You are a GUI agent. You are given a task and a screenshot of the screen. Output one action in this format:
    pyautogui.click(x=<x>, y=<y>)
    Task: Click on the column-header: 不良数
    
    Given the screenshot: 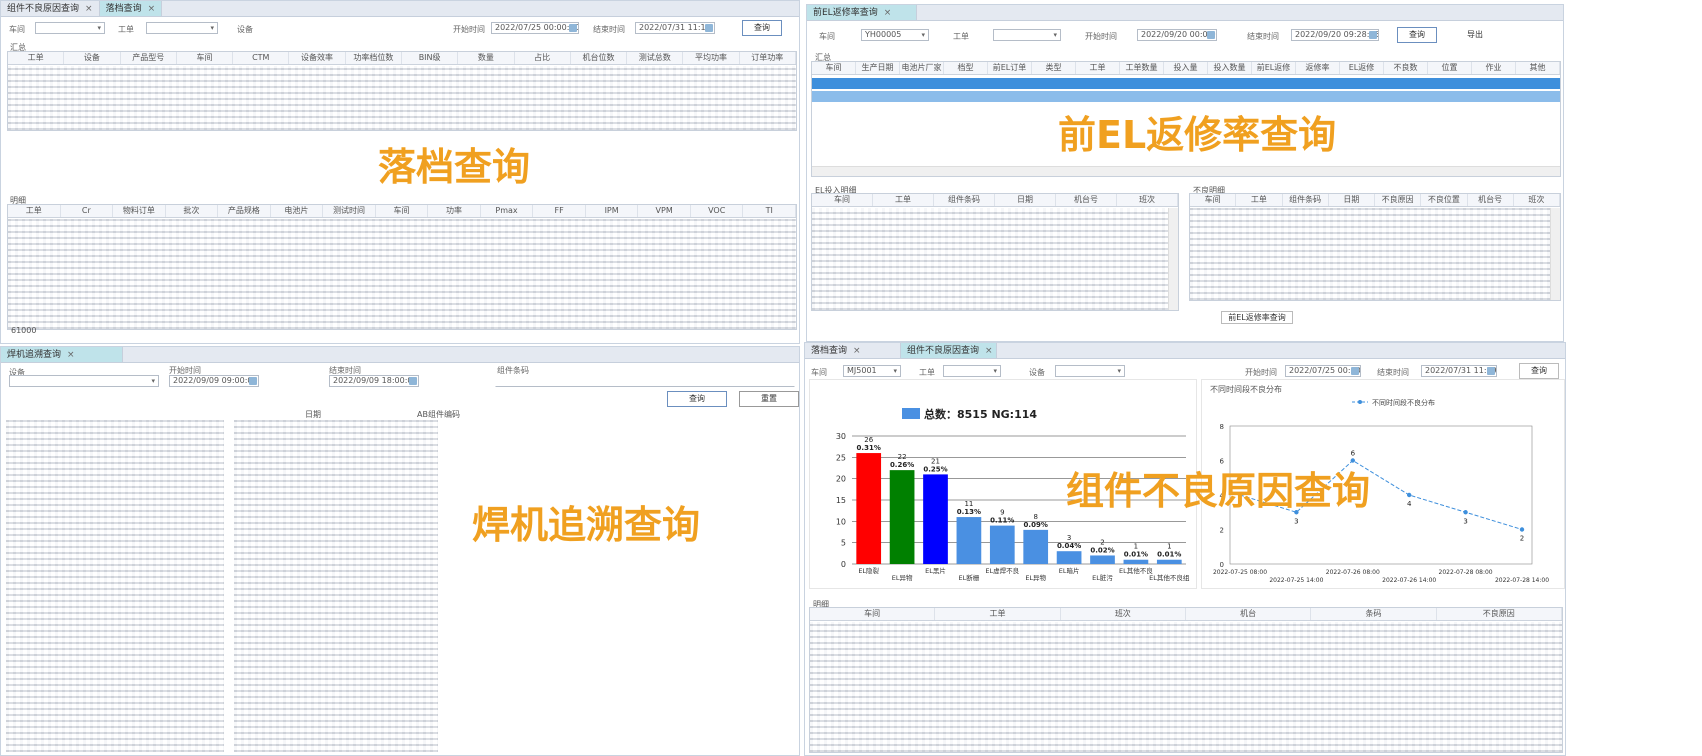 What is the action you would take?
    pyautogui.click(x=1406, y=68)
    